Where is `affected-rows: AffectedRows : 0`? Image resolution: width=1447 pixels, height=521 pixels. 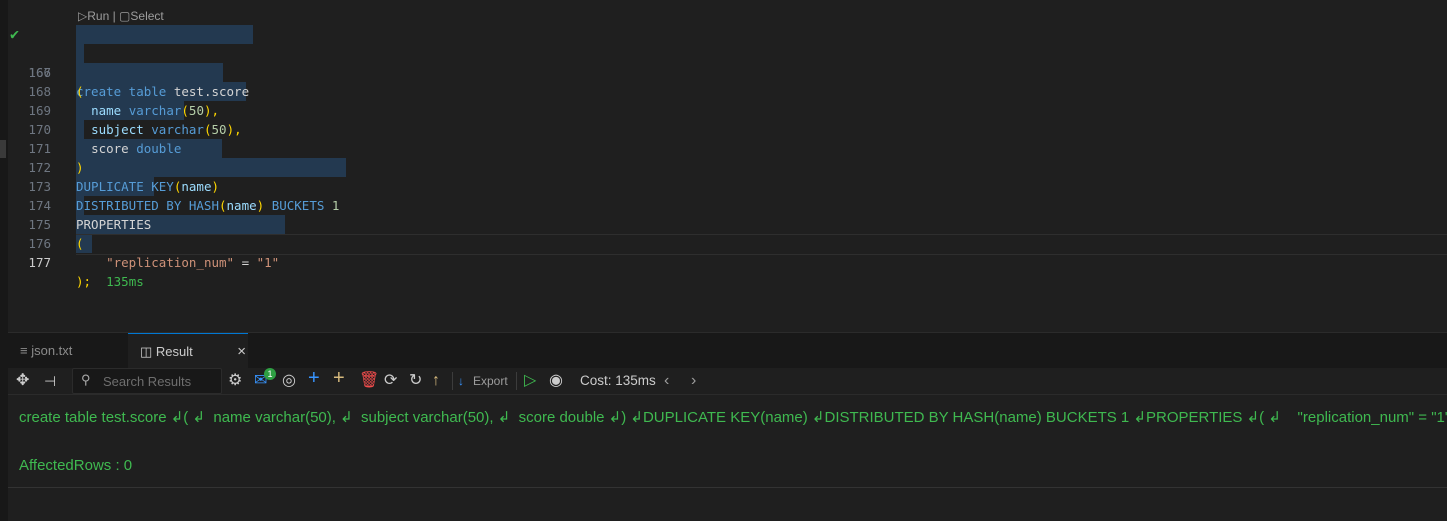 affected-rows: AffectedRows : 0 is located at coordinates (76, 465).